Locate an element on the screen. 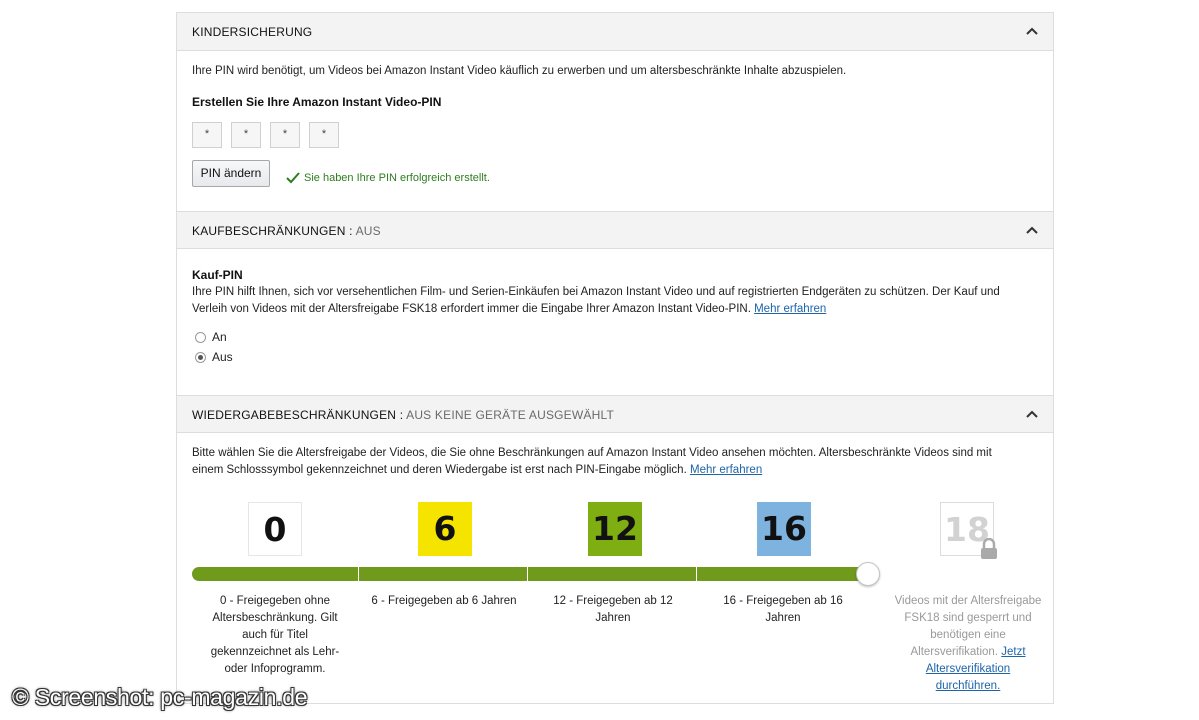 Image resolution: width=1199 pixels, height=720 pixels. playback-status: AUS KEINE GERÄTE AUSGEWÄHLT is located at coordinates (510, 415).